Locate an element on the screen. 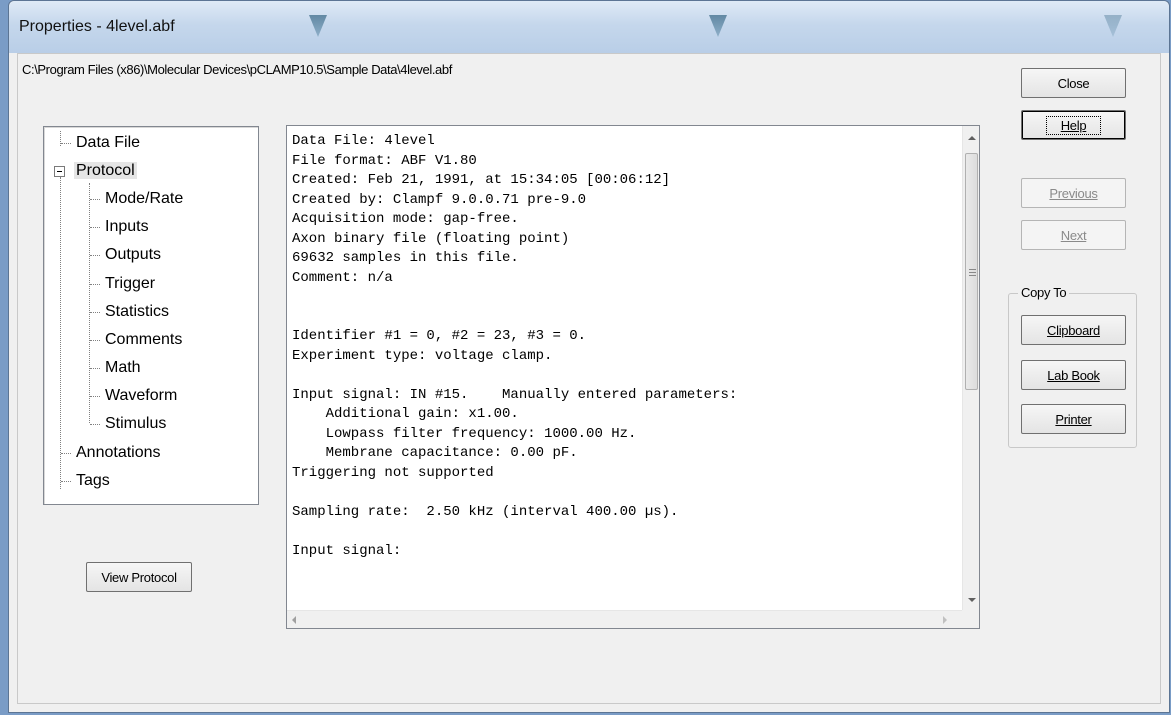 The width and height of the screenshot is (1171, 715). tree-item-annotations: Annotations is located at coordinates (118, 453).